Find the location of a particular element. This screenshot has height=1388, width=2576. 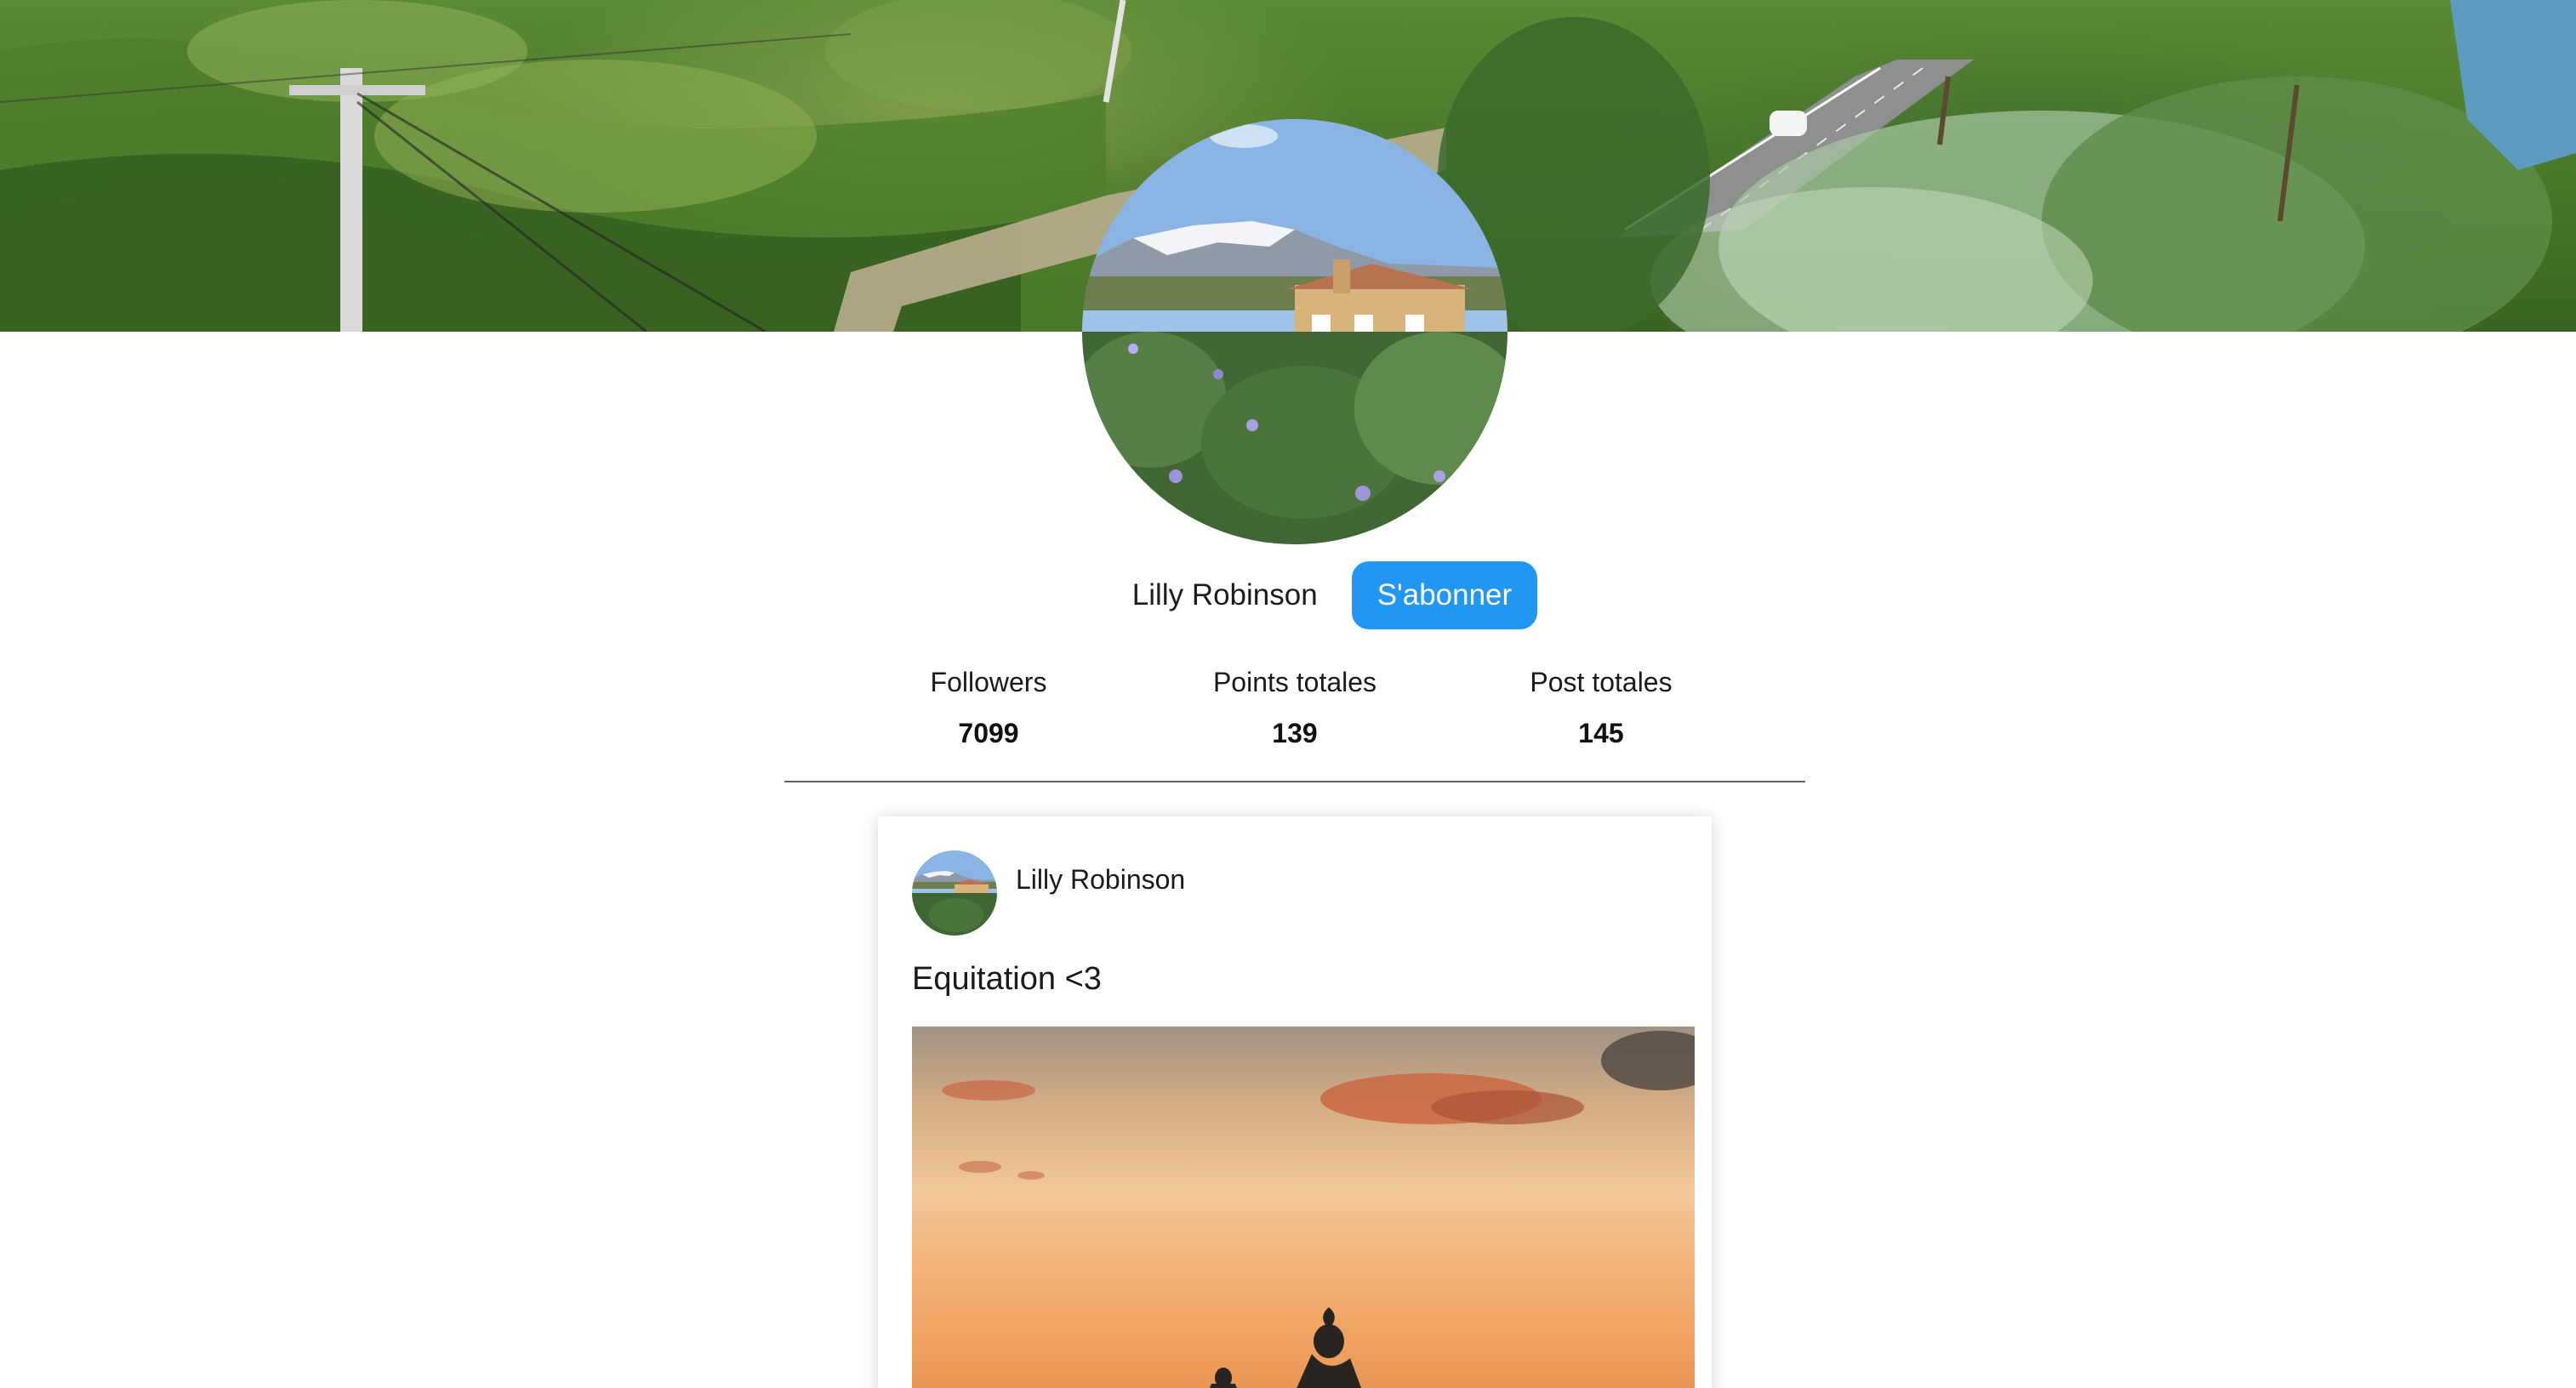

post-author-avatar is located at coordinates (954, 893).